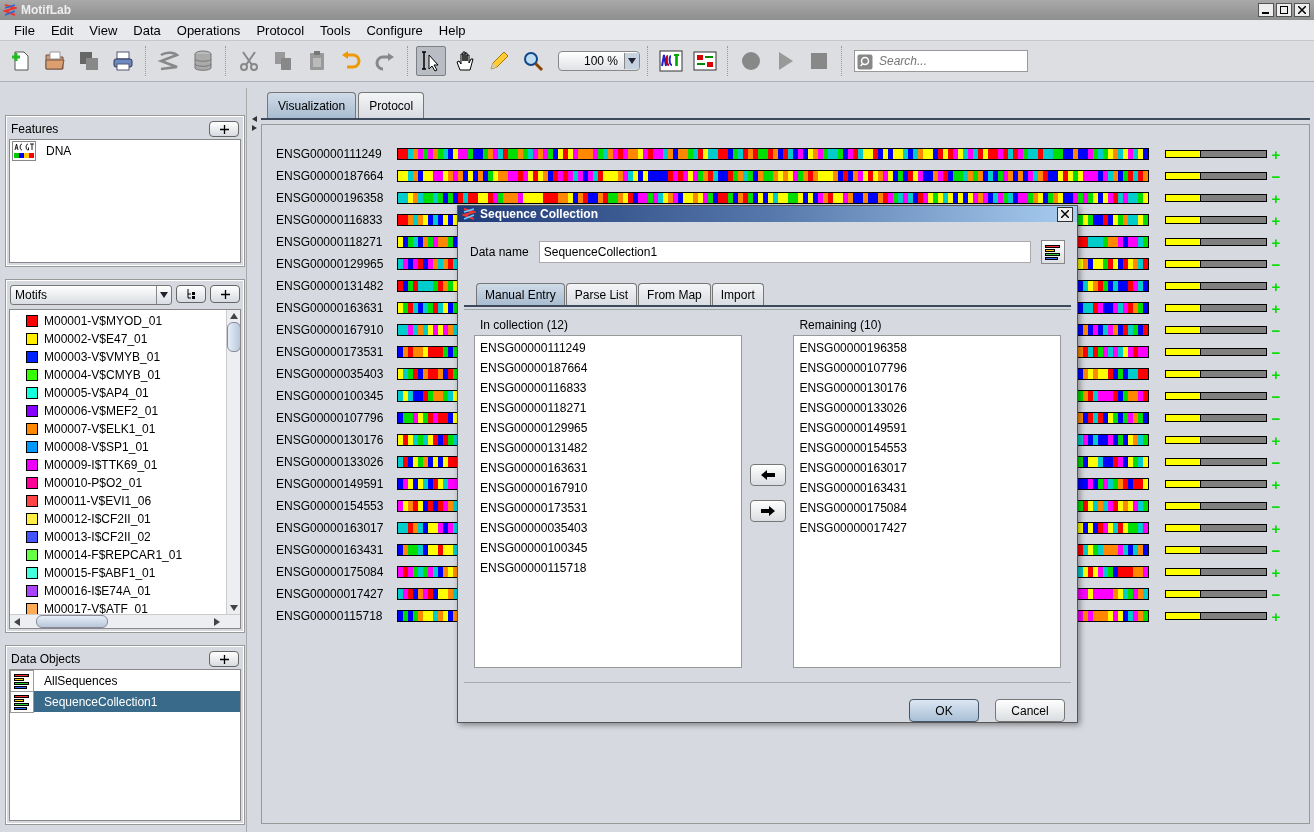 The image size is (1314, 832). I want to click on list-item: ENSG00000129965, so click(608, 428).